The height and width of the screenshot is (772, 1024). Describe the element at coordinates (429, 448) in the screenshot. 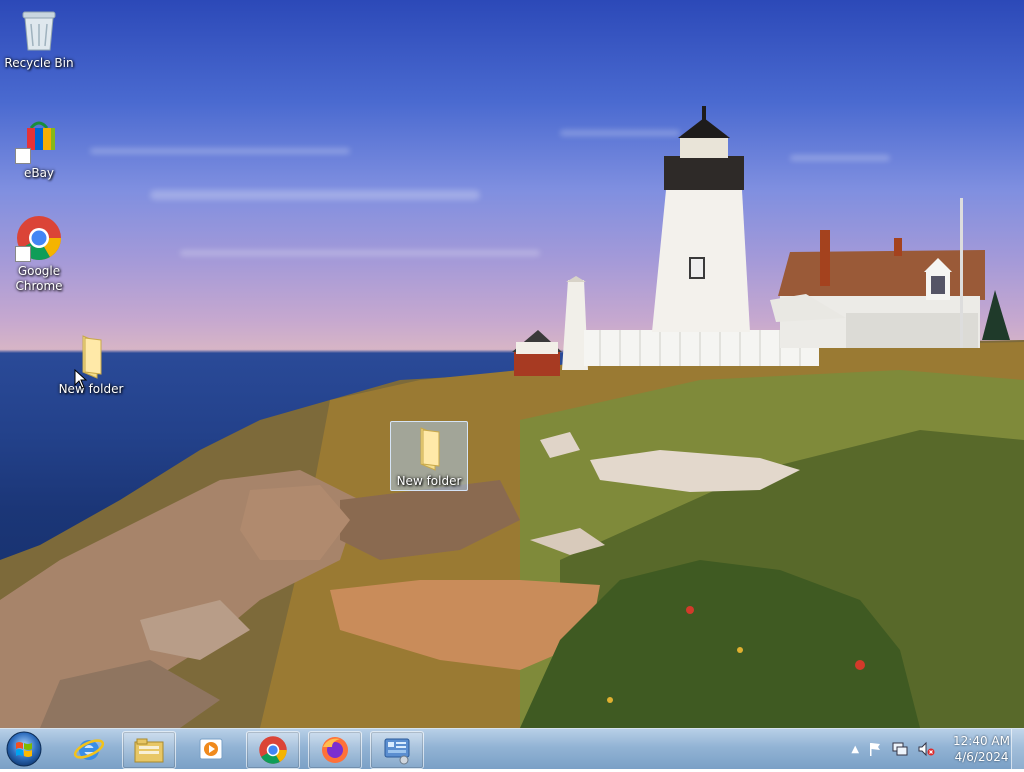

I see `folder-icon` at that location.